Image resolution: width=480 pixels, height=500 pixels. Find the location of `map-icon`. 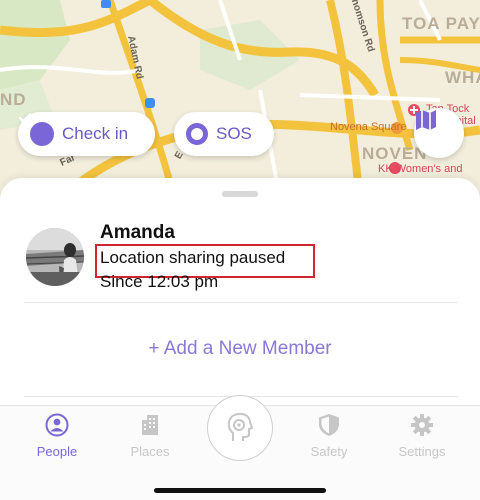

map-icon is located at coordinates (426, 120).